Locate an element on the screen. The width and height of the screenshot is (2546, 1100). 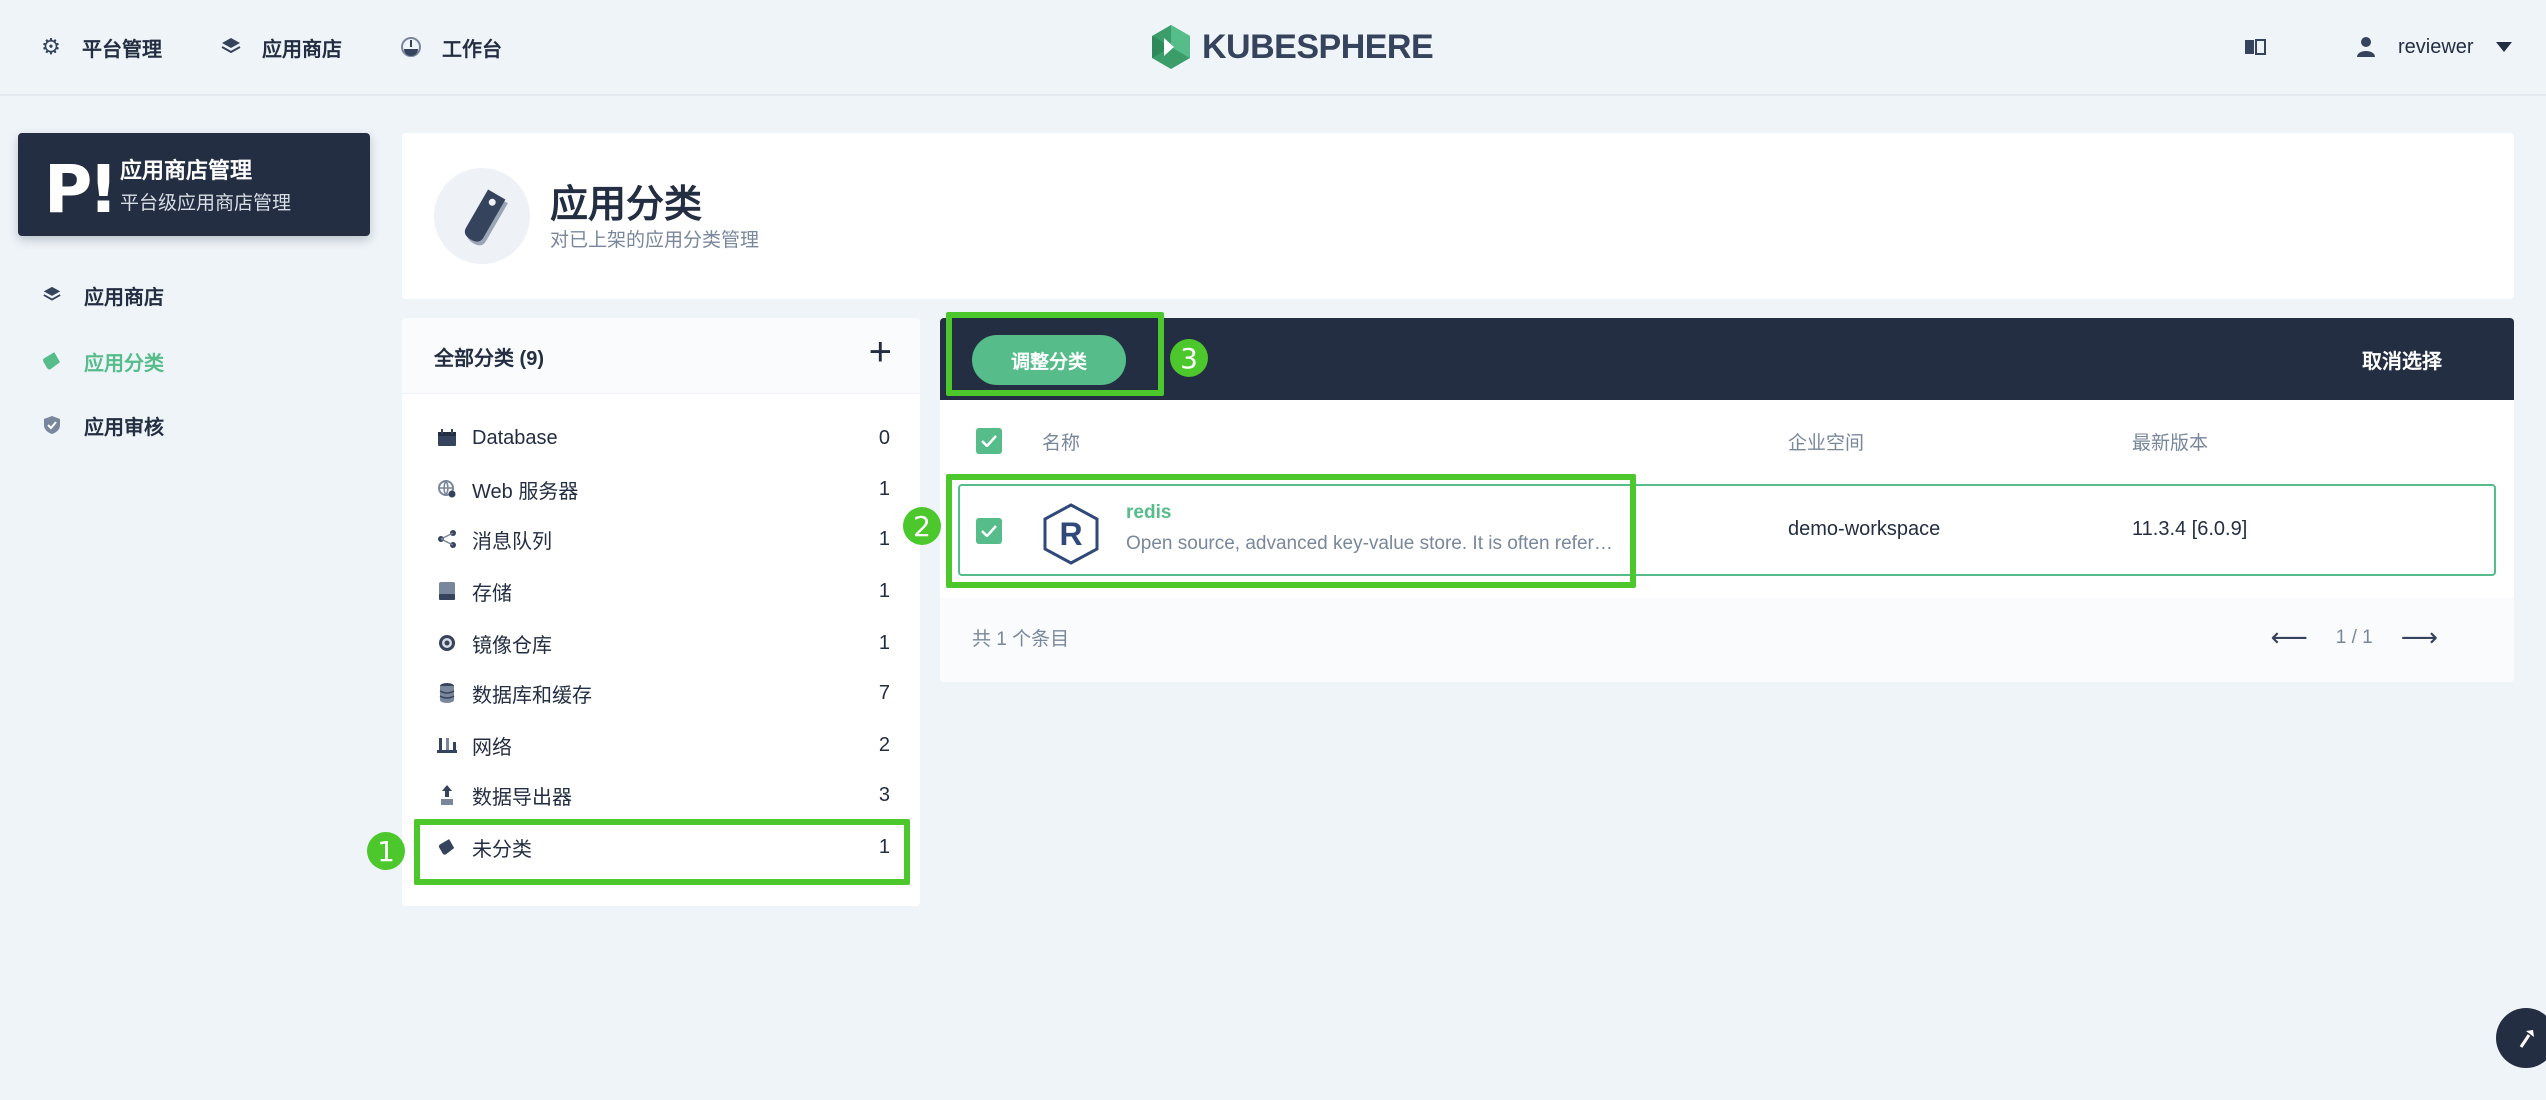
toolbox-button is located at coordinates (2521, 1038).